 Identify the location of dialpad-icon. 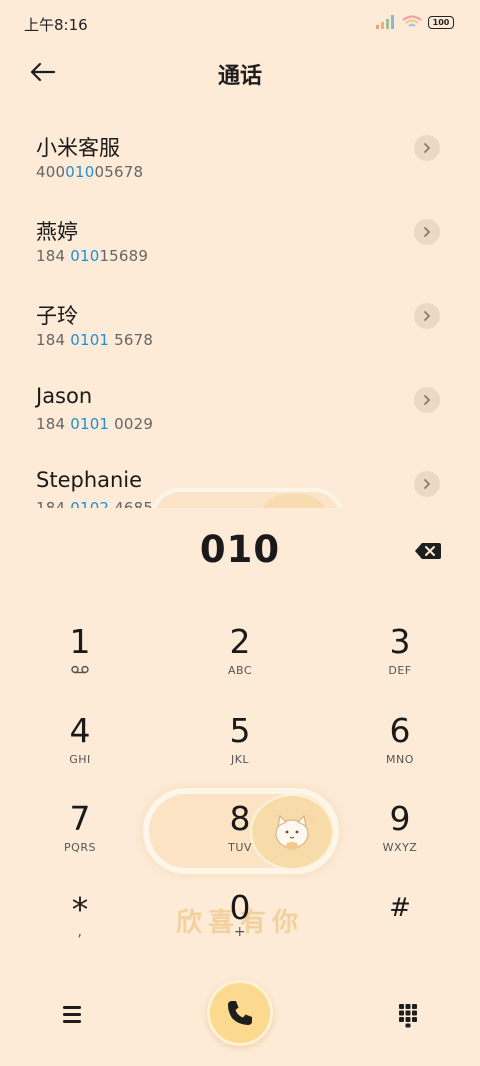
(408, 1016).